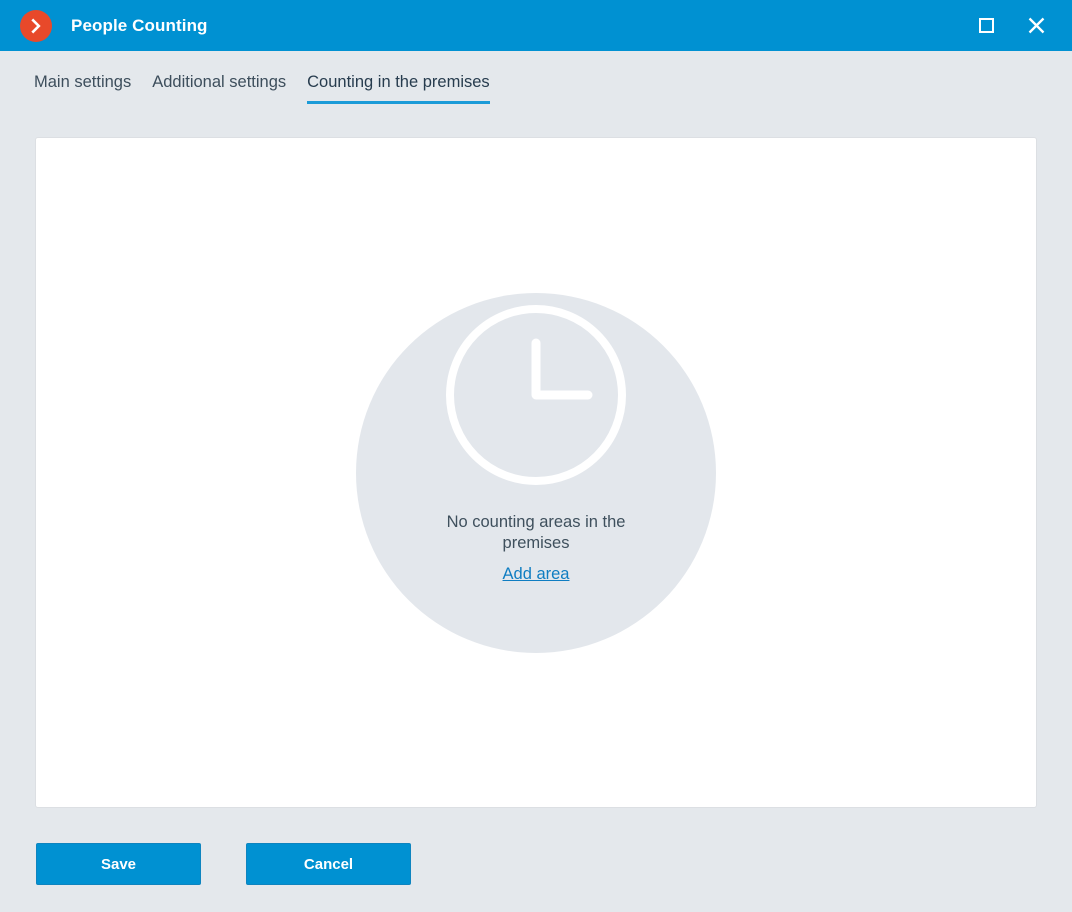 Image resolution: width=1072 pixels, height=912 pixels. What do you see at coordinates (82, 77) in the screenshot?
I see `tab-main-settings: Main settings` at bounding box center [82, 77].